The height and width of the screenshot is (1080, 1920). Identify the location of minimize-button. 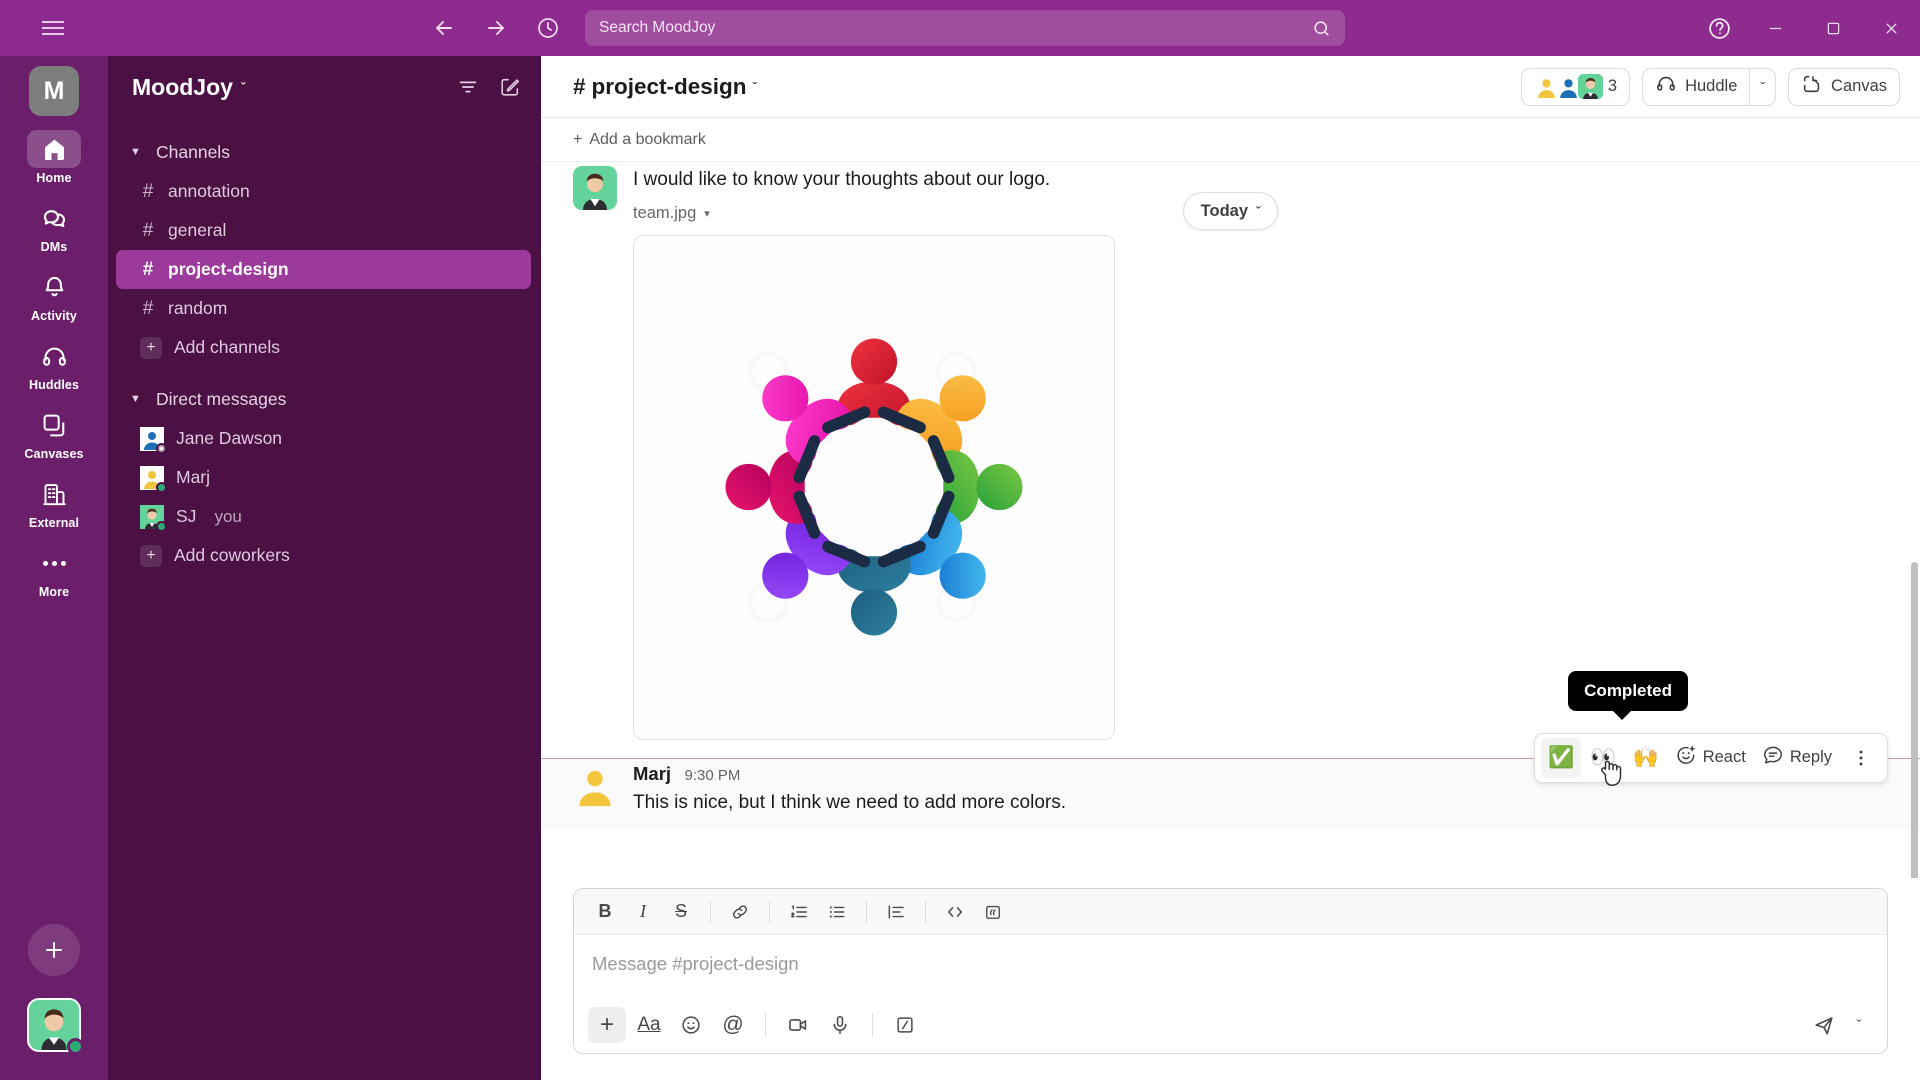
(1775, 28).